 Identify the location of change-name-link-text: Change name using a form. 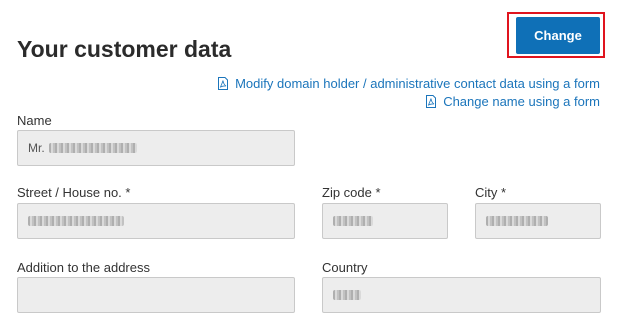
(521, 101).